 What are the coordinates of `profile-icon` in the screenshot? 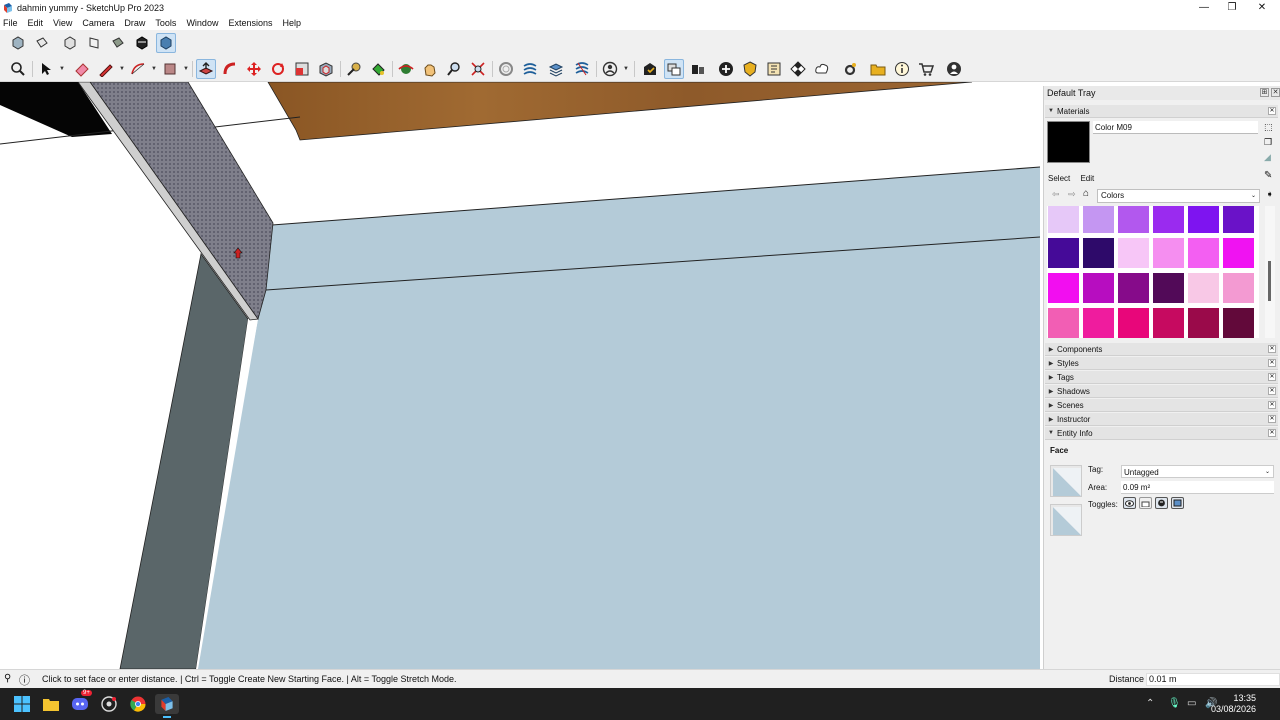 It's located at (954, 69).